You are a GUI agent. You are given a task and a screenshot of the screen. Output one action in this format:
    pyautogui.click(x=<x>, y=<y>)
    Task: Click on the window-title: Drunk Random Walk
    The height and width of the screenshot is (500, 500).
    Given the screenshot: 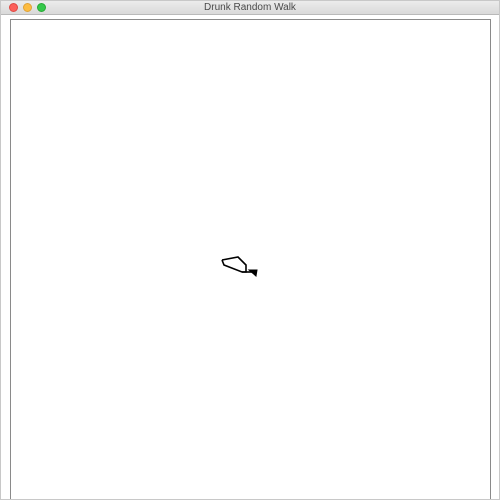 What is the action you would take?
    pyautogui.click(x=250, y=7)
    